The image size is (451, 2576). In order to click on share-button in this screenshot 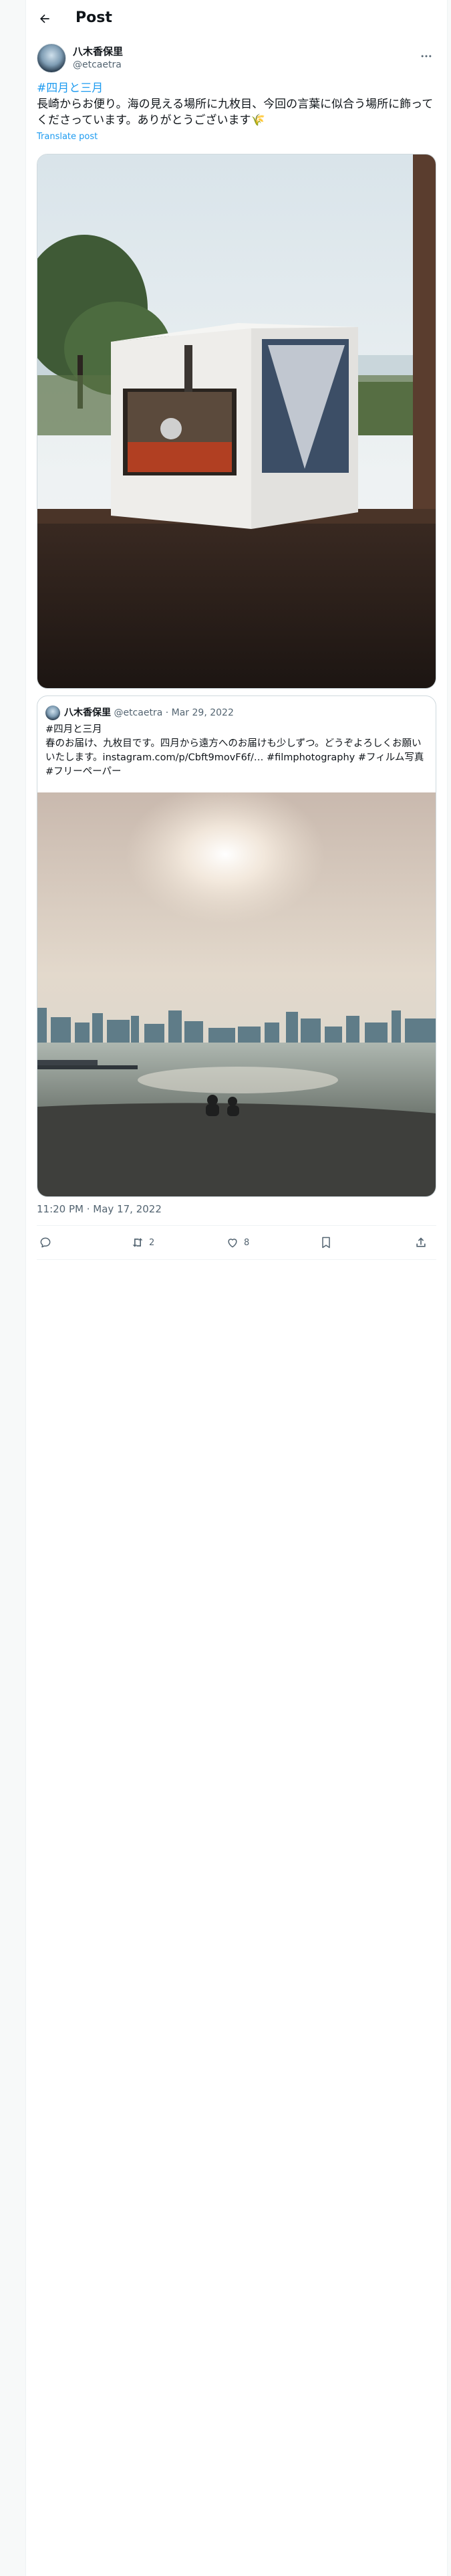, I will do `click(421, 1242)`.